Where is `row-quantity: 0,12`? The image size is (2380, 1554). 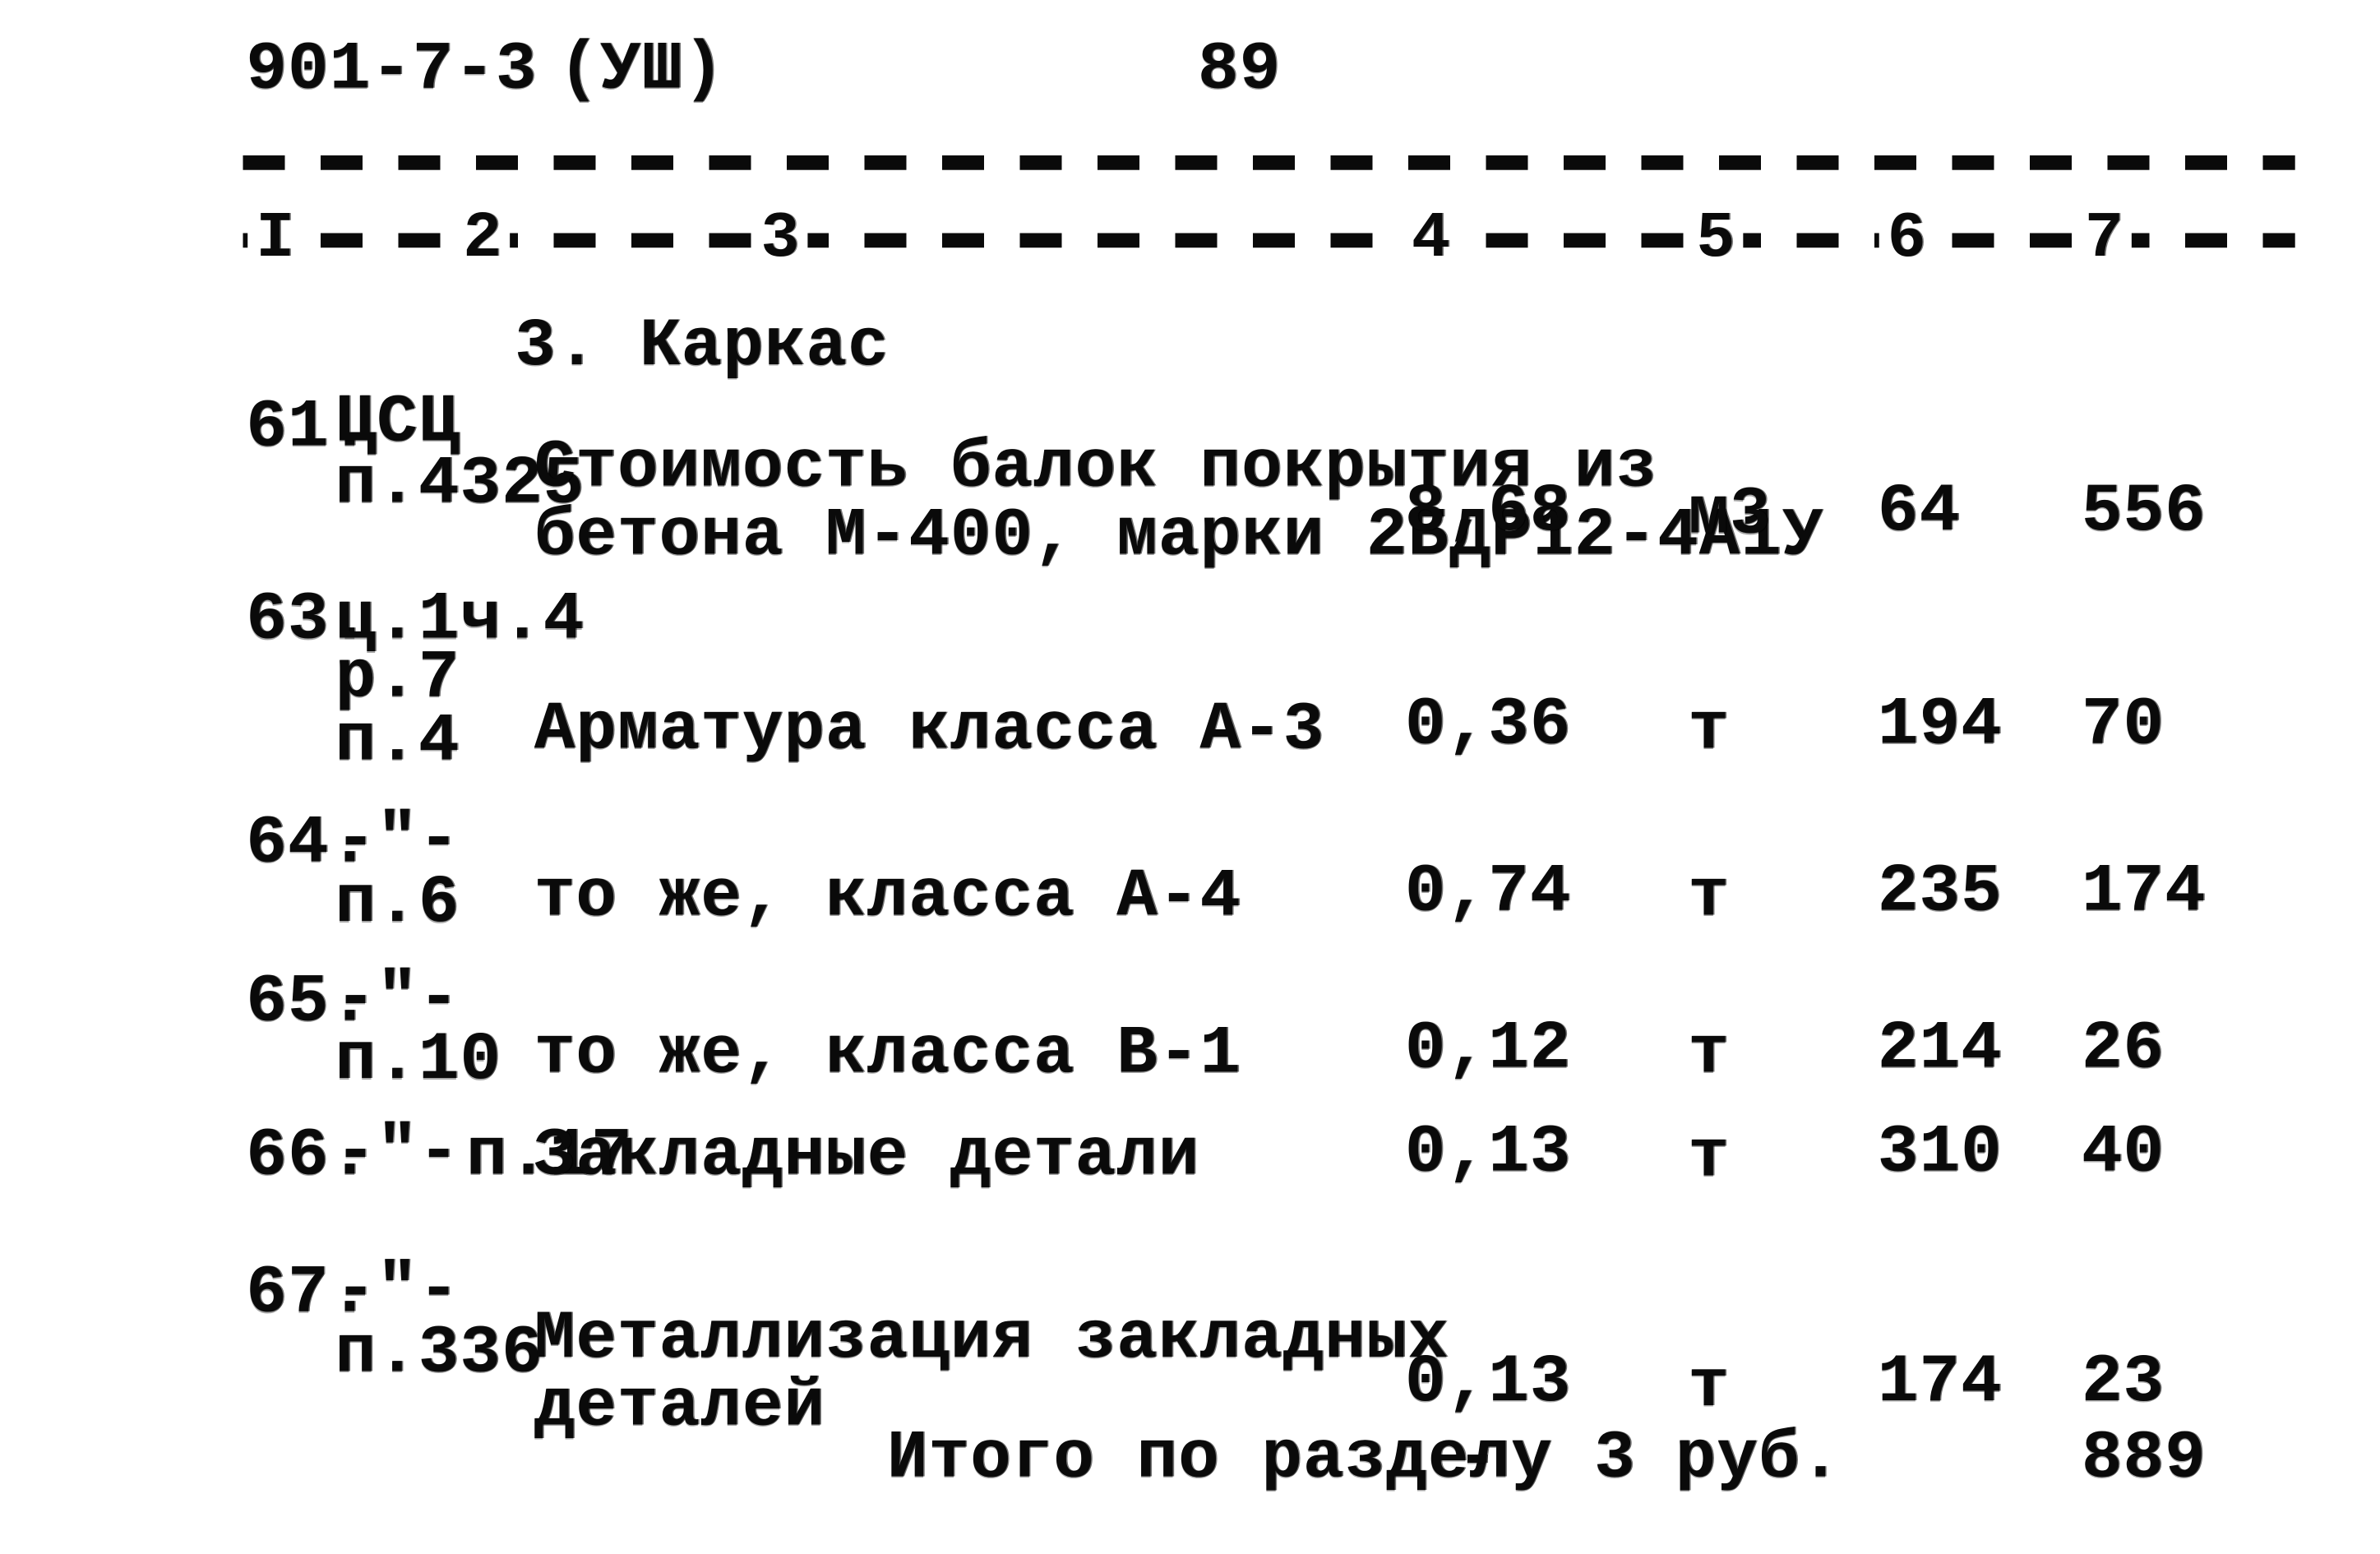
row-quantity: 0,12 is located at coordinates (1488, 1049).